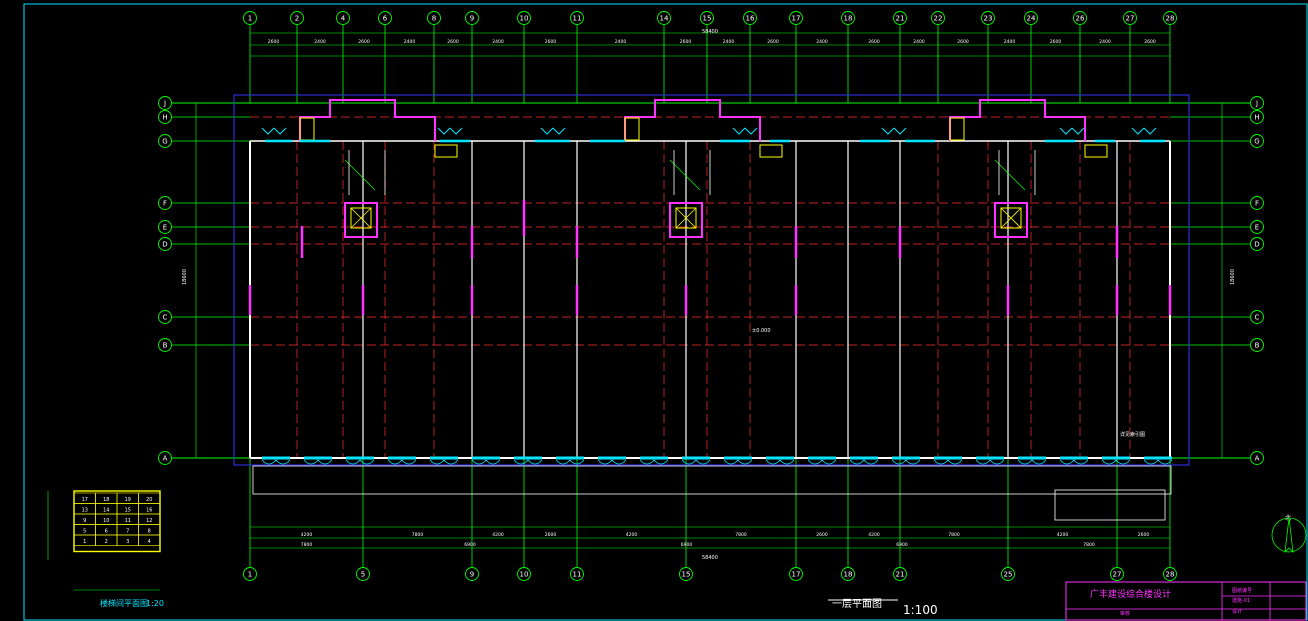 This screenshot has height=621, width=1308. I want to click on axis-bubble-top: 8, so click(434, 19).